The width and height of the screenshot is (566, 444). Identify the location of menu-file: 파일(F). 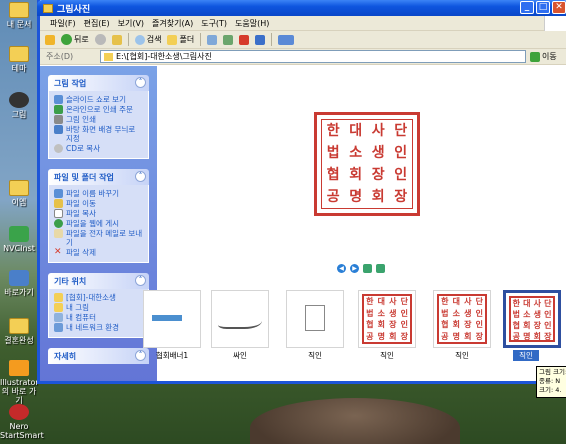
(63, 23).